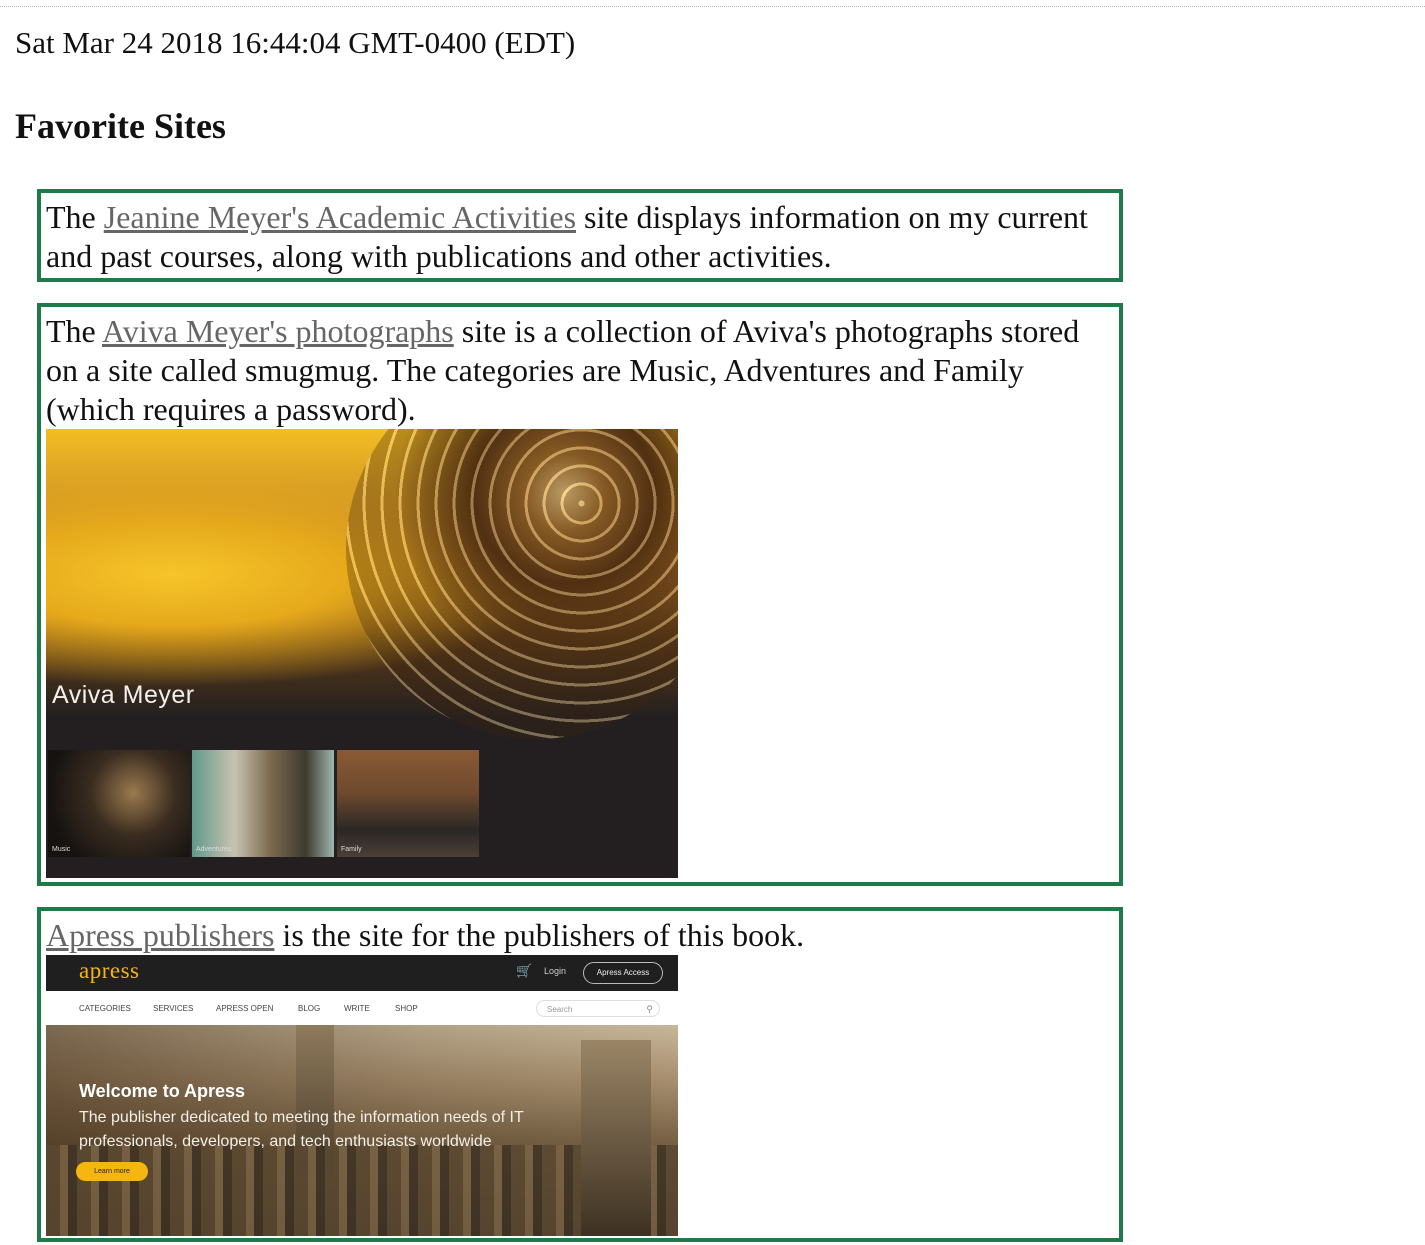 The height and width of the screenshot is (1245, 1425). What do you see at coordinates (120, 126) in the screenshot?
I see `page-title: Favorite Sites` at bounding box center [120, 126].